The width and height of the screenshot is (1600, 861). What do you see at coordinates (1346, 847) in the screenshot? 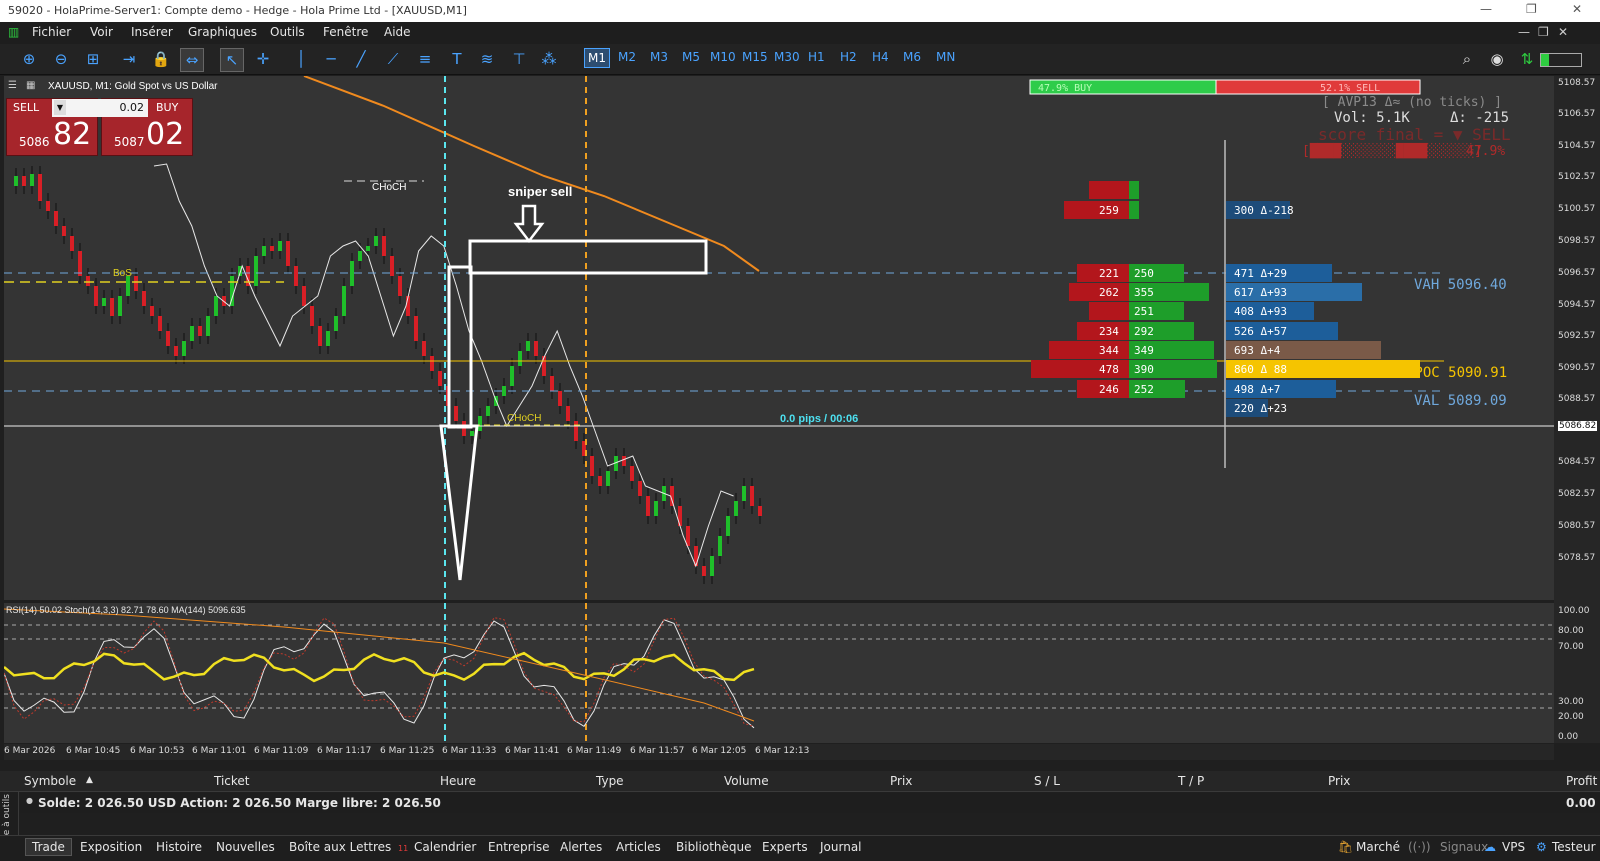
I see `market-icon: 🛍` at bounding box center [1346, 847].